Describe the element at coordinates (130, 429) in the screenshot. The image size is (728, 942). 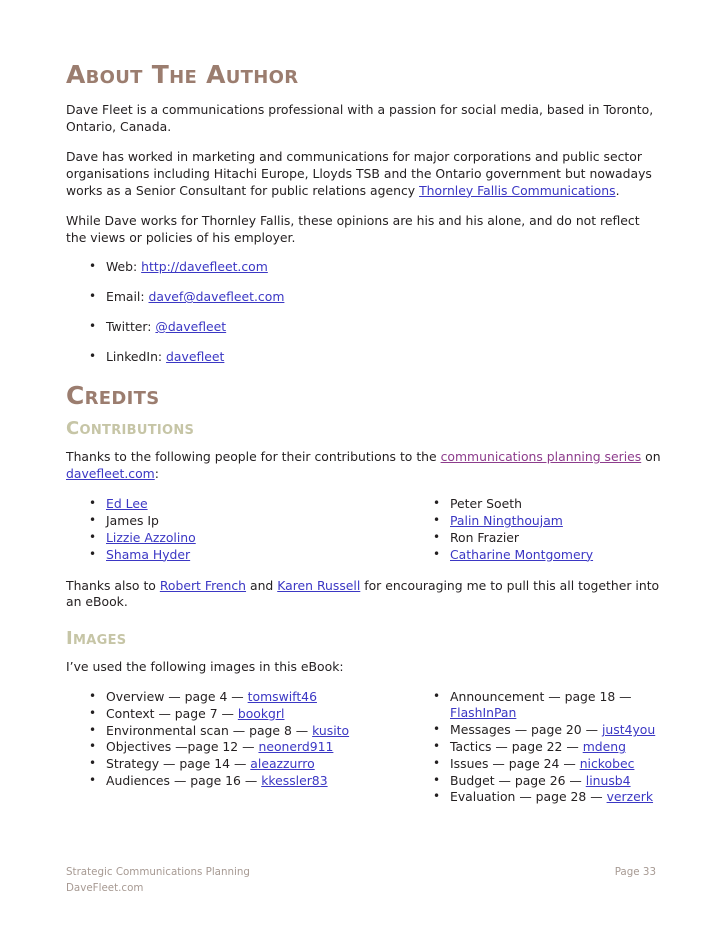
I see `heading-contributions: Contributions` at that location.